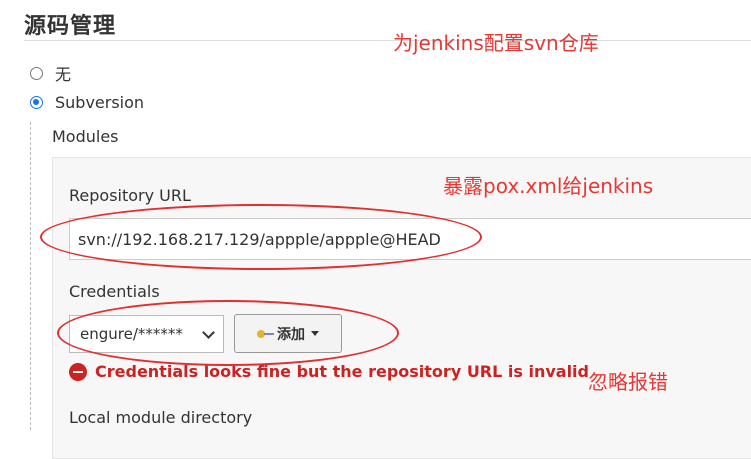  Describe the element at coordinates (130, 195) in the screenshot. I see `repository-url-label: Repository URL` at that location.